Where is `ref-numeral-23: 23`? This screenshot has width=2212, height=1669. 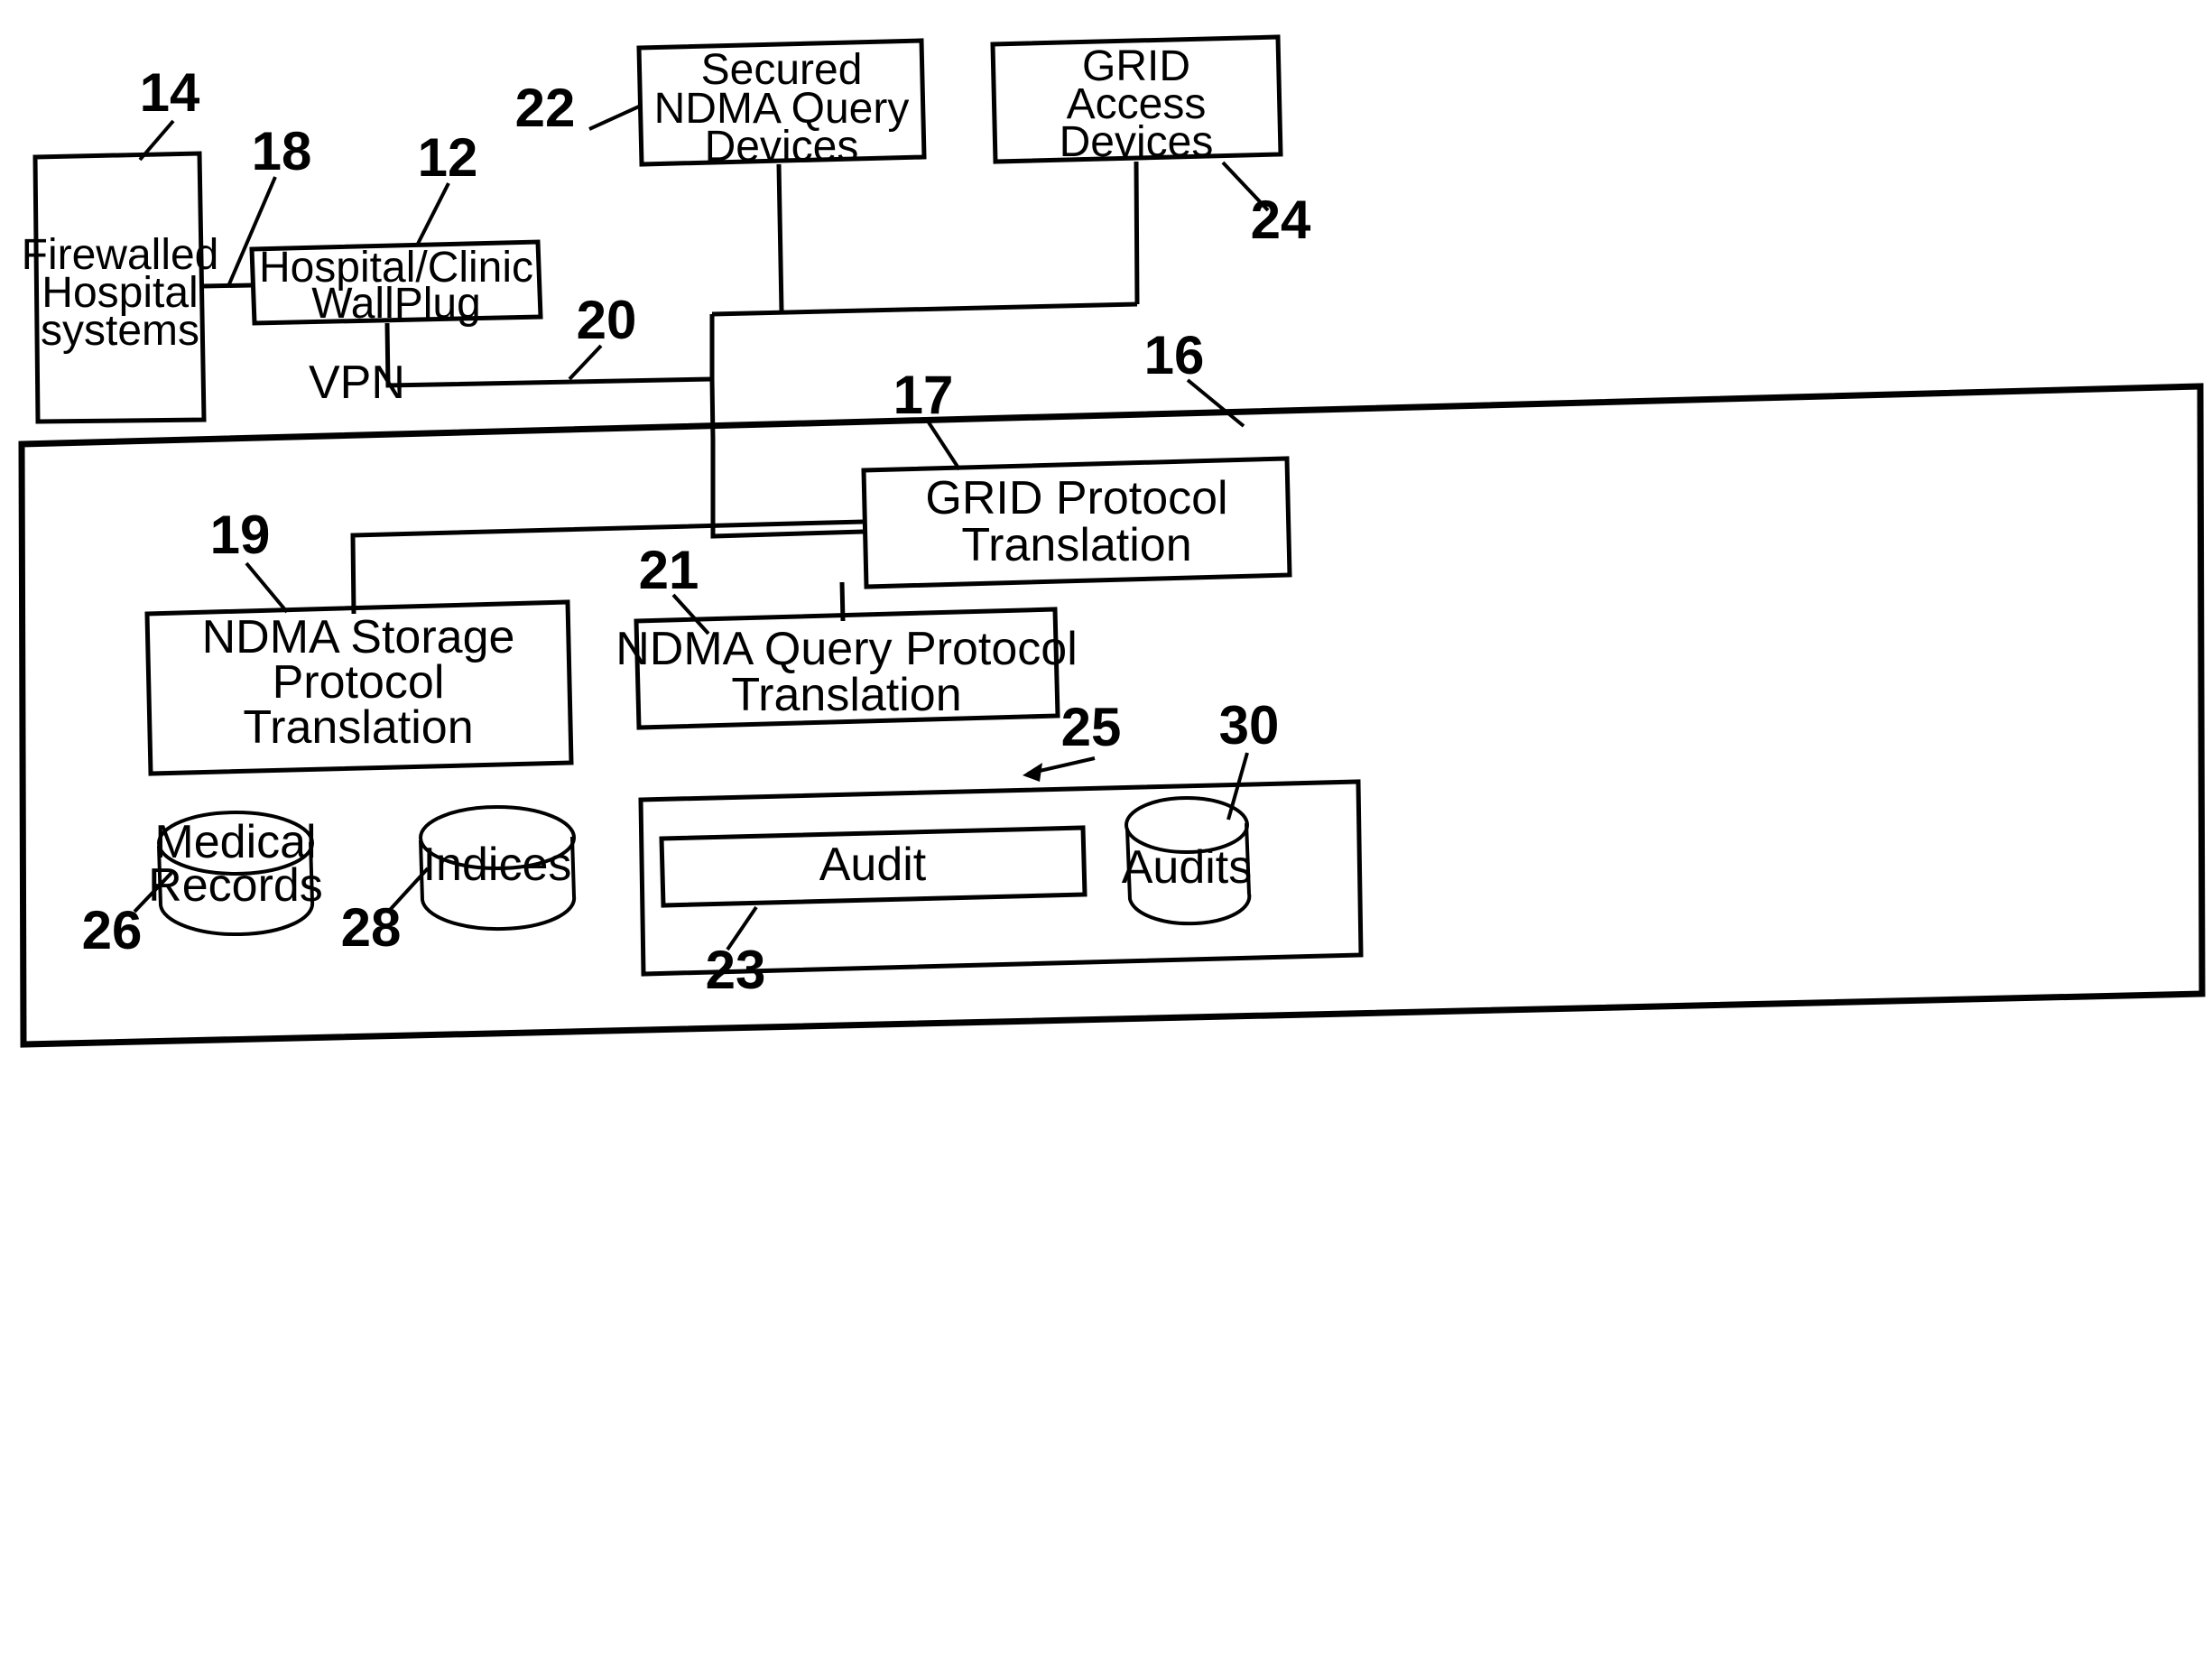 ref-numeral-23: 23 is located at coordinates (736, 970).